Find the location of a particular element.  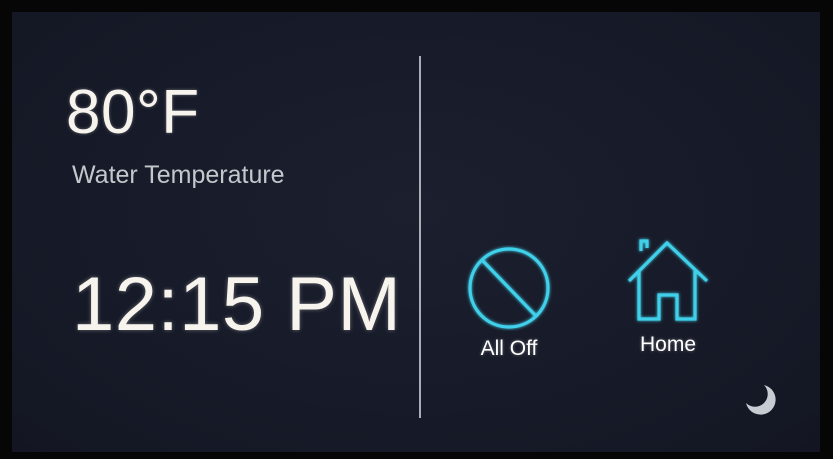

water-temperature-label: Water Temperature is located at coordinates (178, 175).